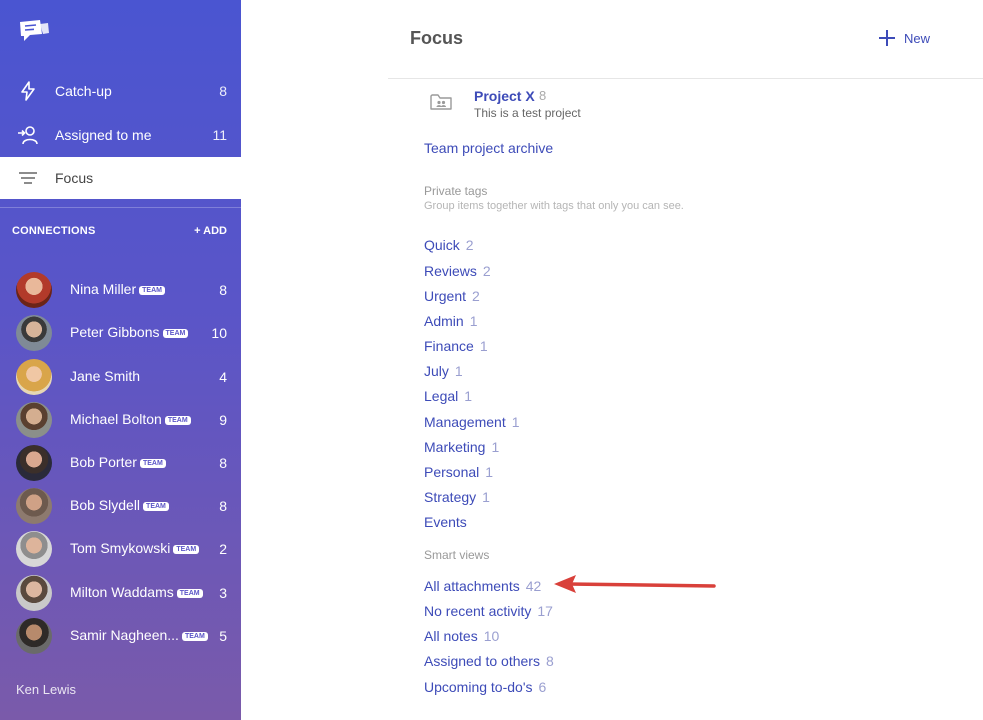 This screenshot has height=720, width=983. Describe the element at coordinates (482, 586) in the screenshot. I see `smart-view-all-attachments: All attachments 42` at that location.